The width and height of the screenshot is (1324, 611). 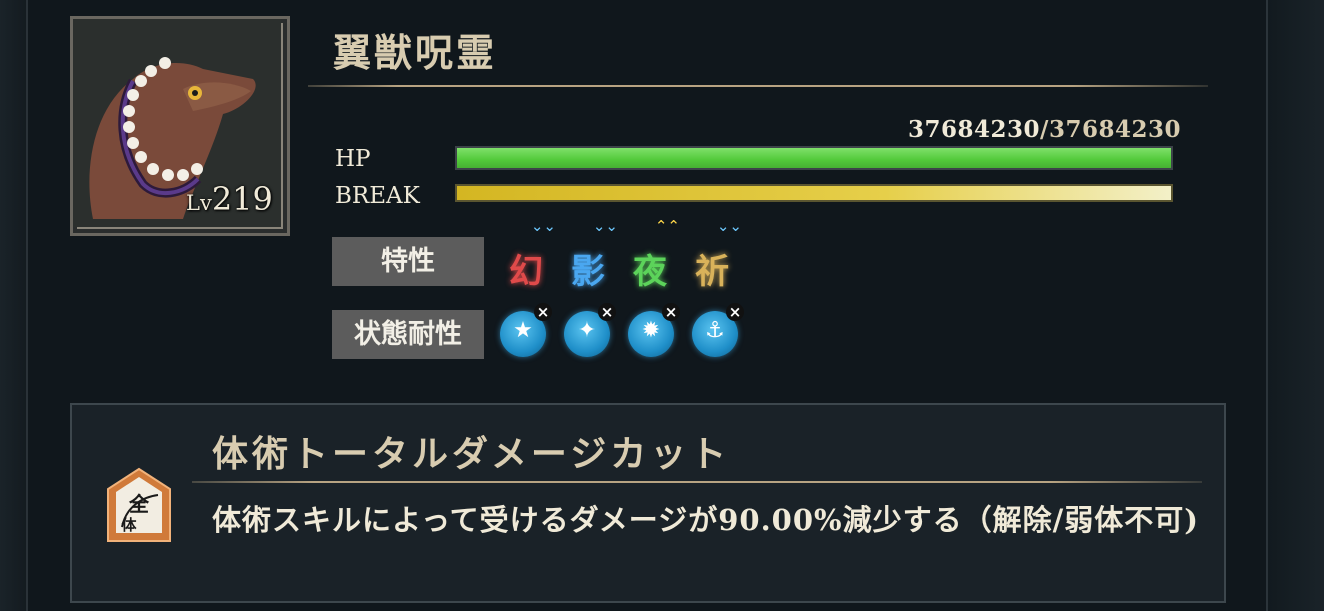 I want to click on break-bar-fill, so click(x=814, y=193).